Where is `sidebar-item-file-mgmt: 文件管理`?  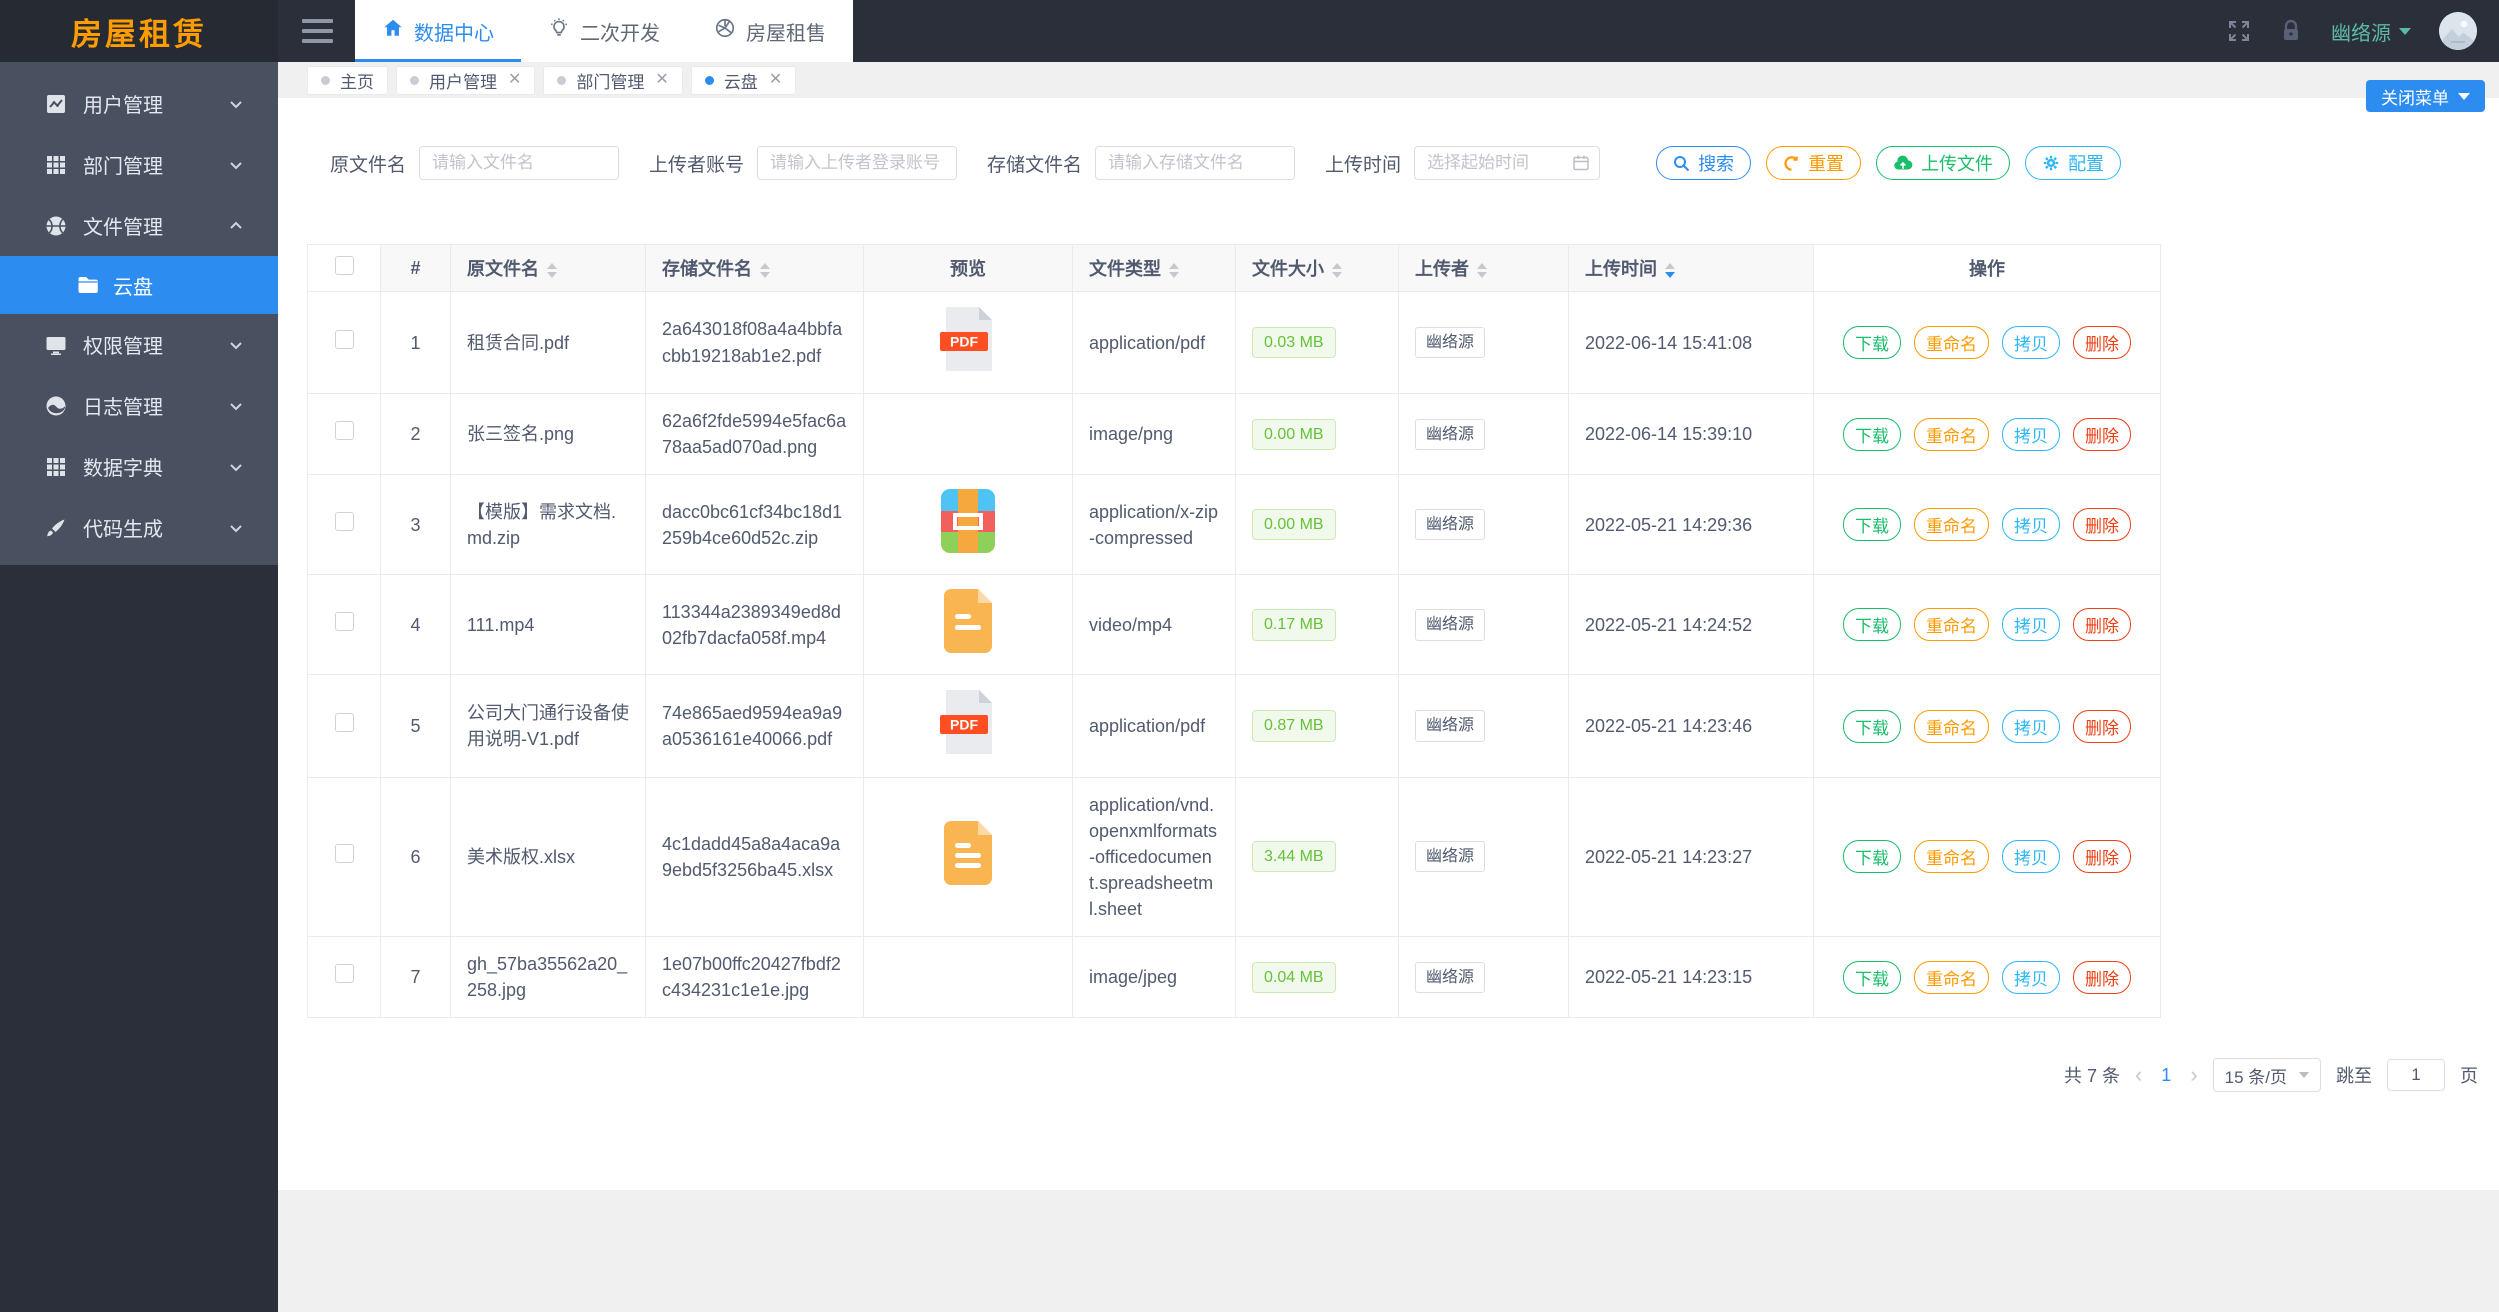
sidebar-item-file-mgmt: 文件管理 is located at coordinates (139, 225).